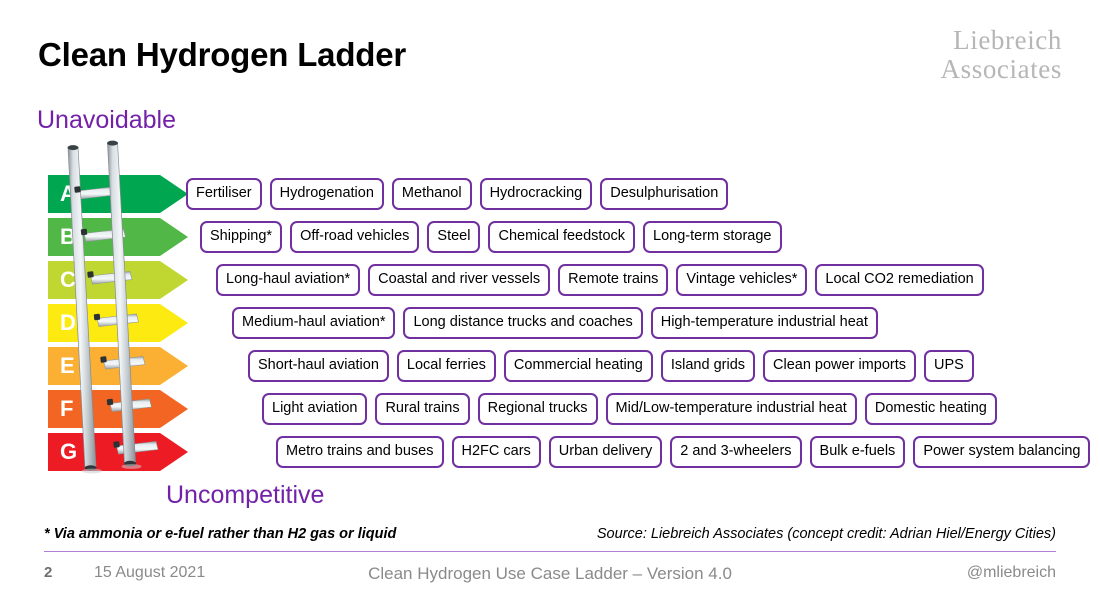 Image resolution: width=1100 pixels, height=615 pixels. I want to click on use-case-pill: 2 and 3-wheelers, so click(736, 452).